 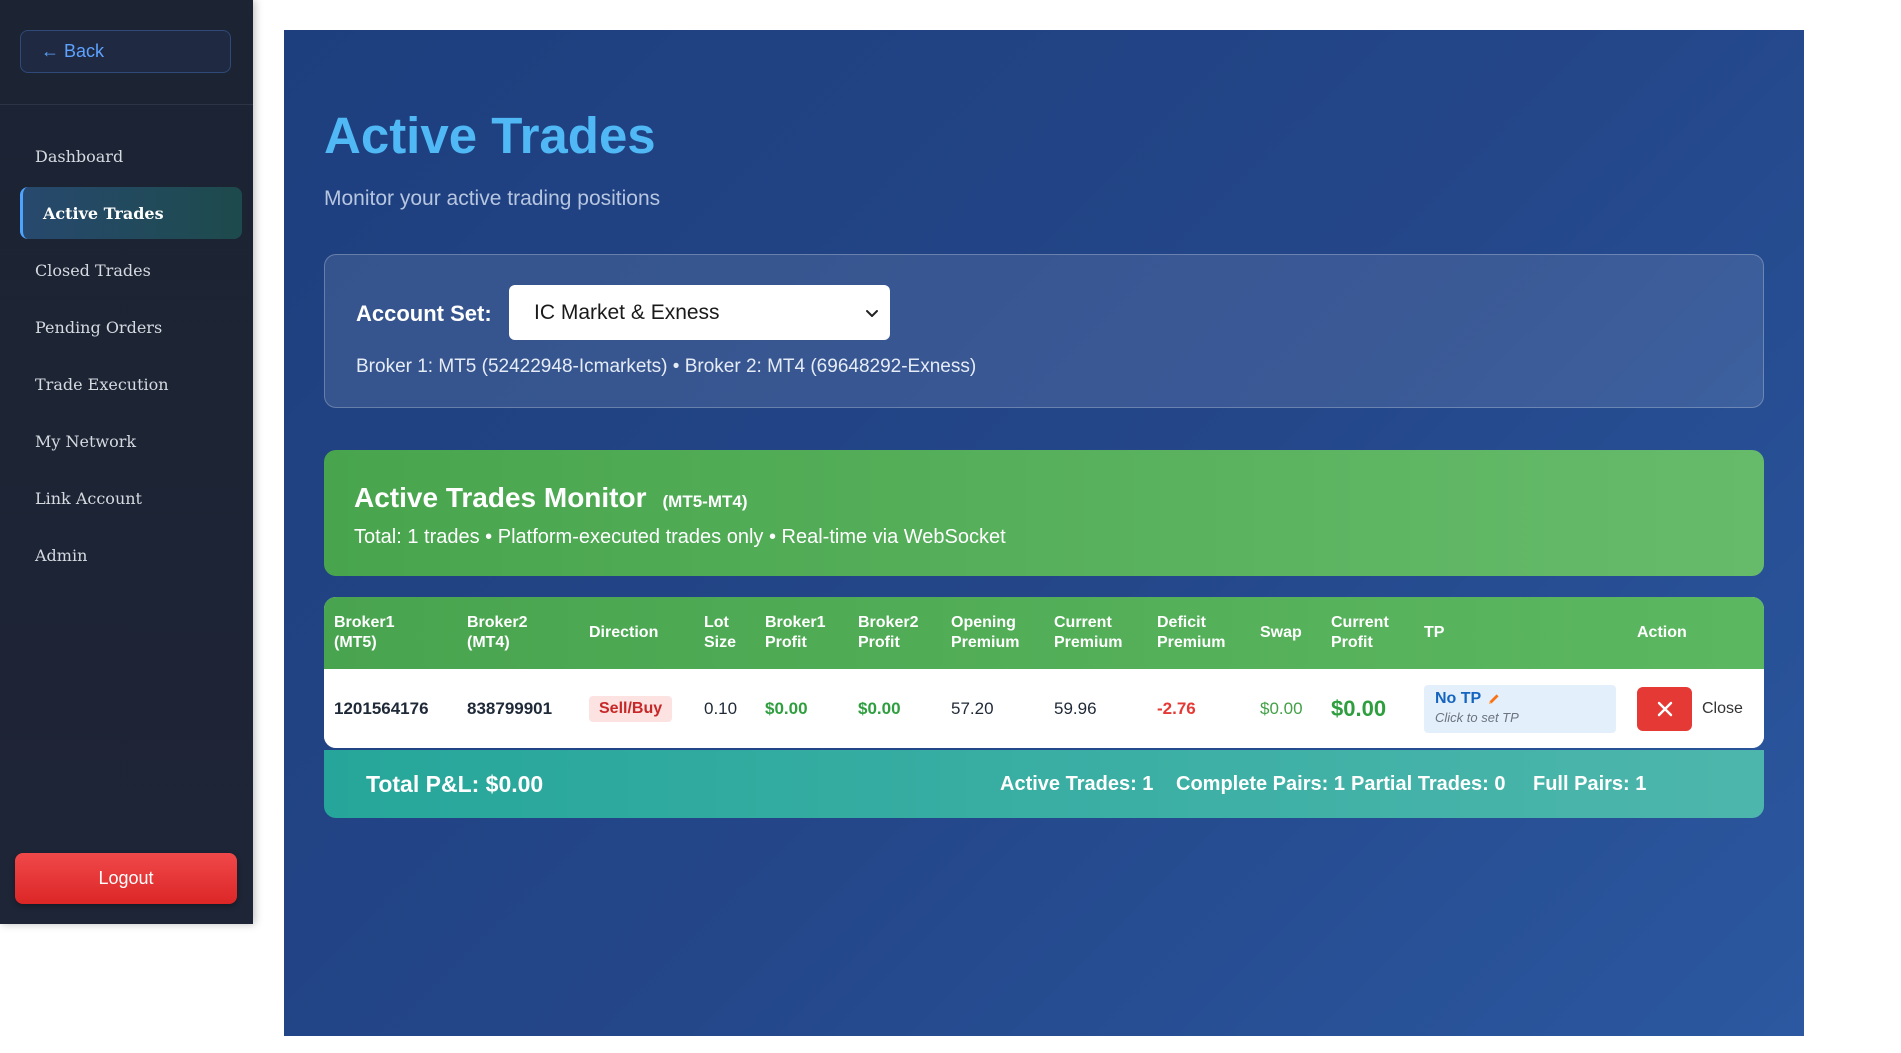 What do you see at coordinates (510, 708) in the screenshot?
I see `cell-broker2: 838799901` at bounding box center [510, 708].